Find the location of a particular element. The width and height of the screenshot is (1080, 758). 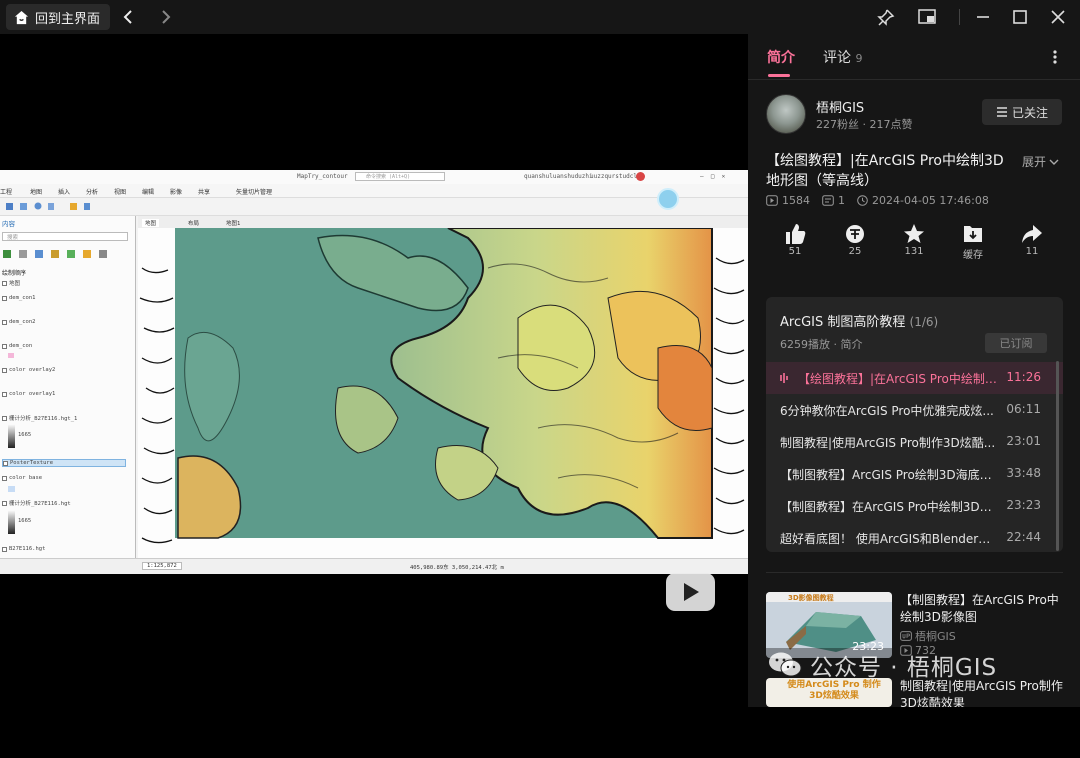

maximize-button is located at coordinates (1020, 17).